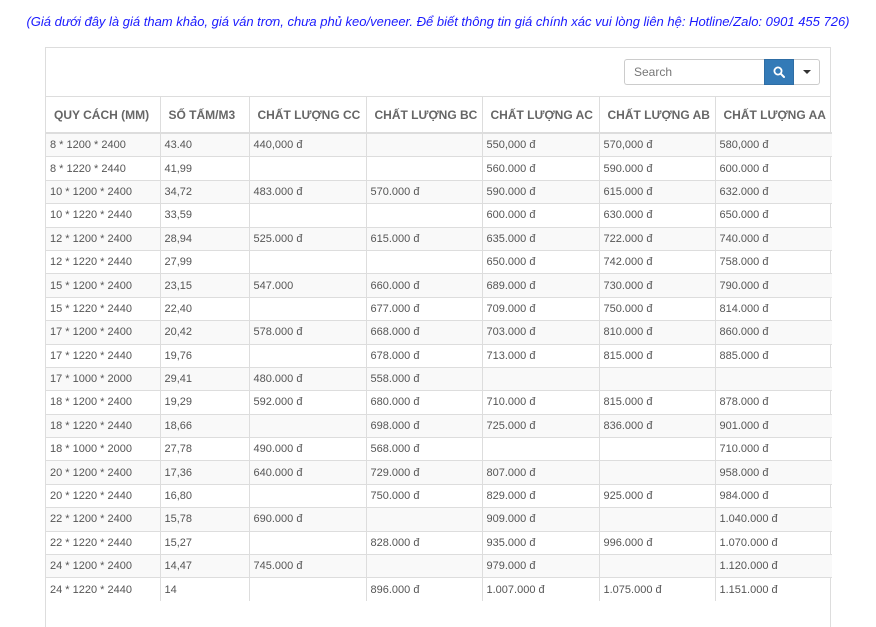 This screenshot has height=627, width=876. I want to click on table-cell: 17,36, so click(205, 472).